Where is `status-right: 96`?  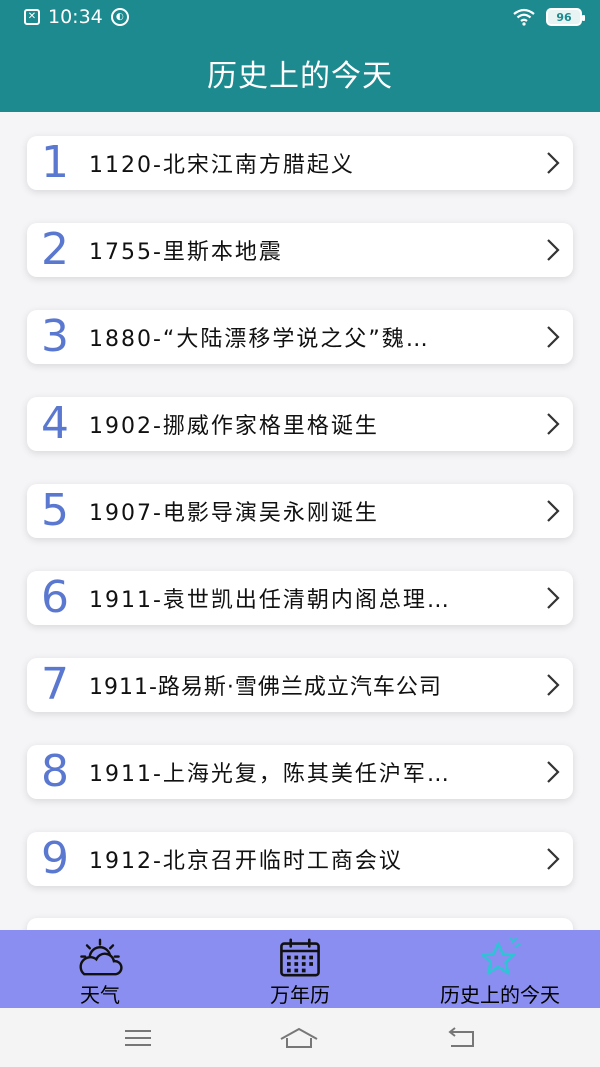
status-right: 96 is located at coordinates (548, 17).